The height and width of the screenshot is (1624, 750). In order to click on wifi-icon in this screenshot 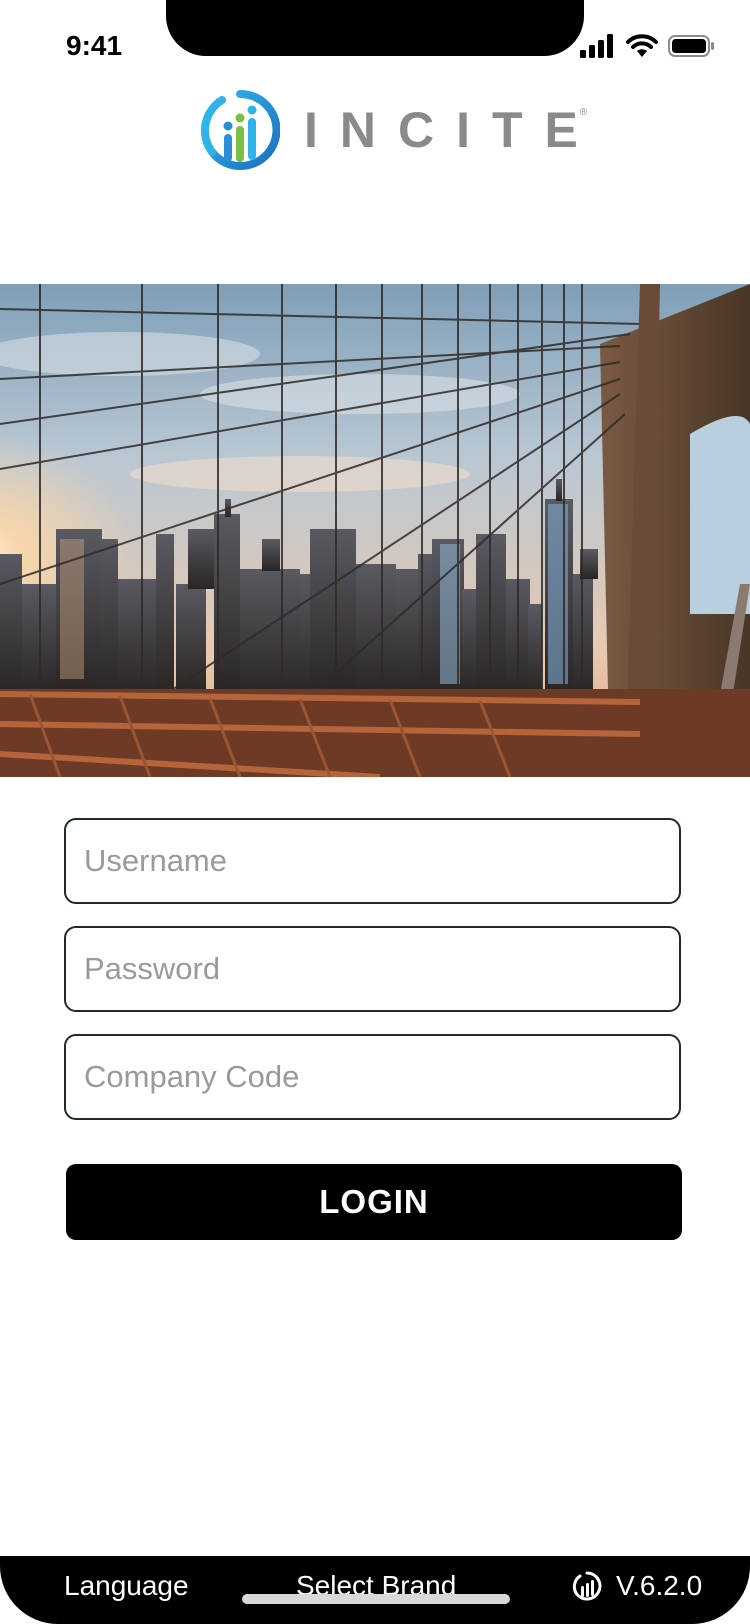, I will do `click(642, 45)`.